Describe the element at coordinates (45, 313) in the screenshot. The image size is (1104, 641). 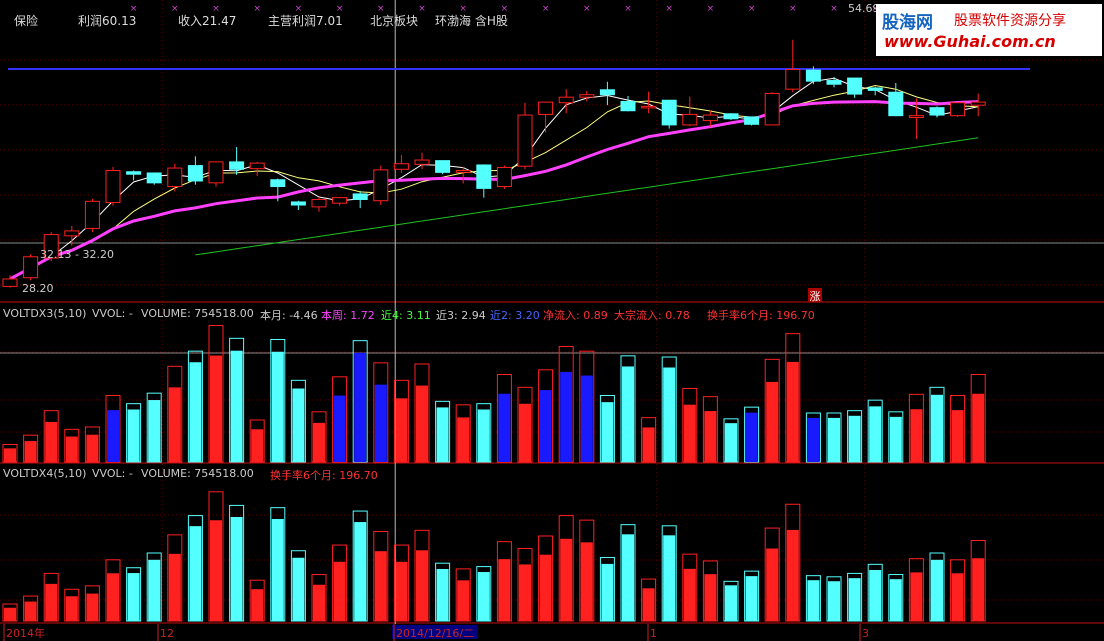
I see `ind1-name: VOLTDX3(5,10)` at that location.